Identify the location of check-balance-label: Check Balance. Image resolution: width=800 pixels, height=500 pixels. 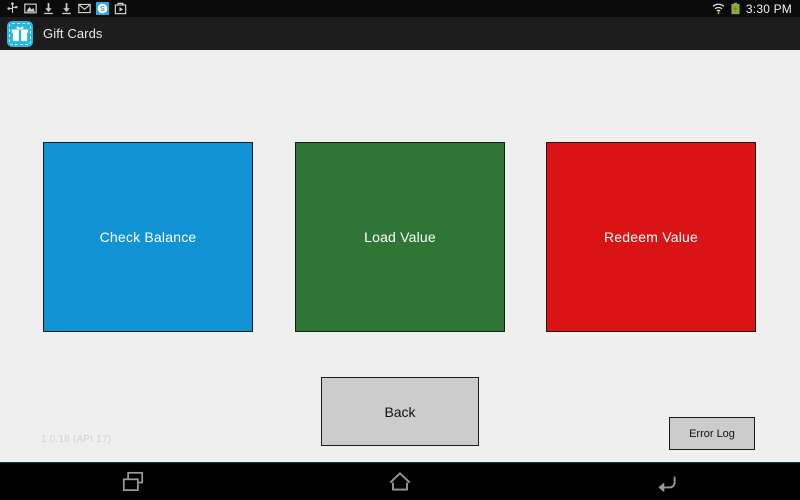
(148, 237).